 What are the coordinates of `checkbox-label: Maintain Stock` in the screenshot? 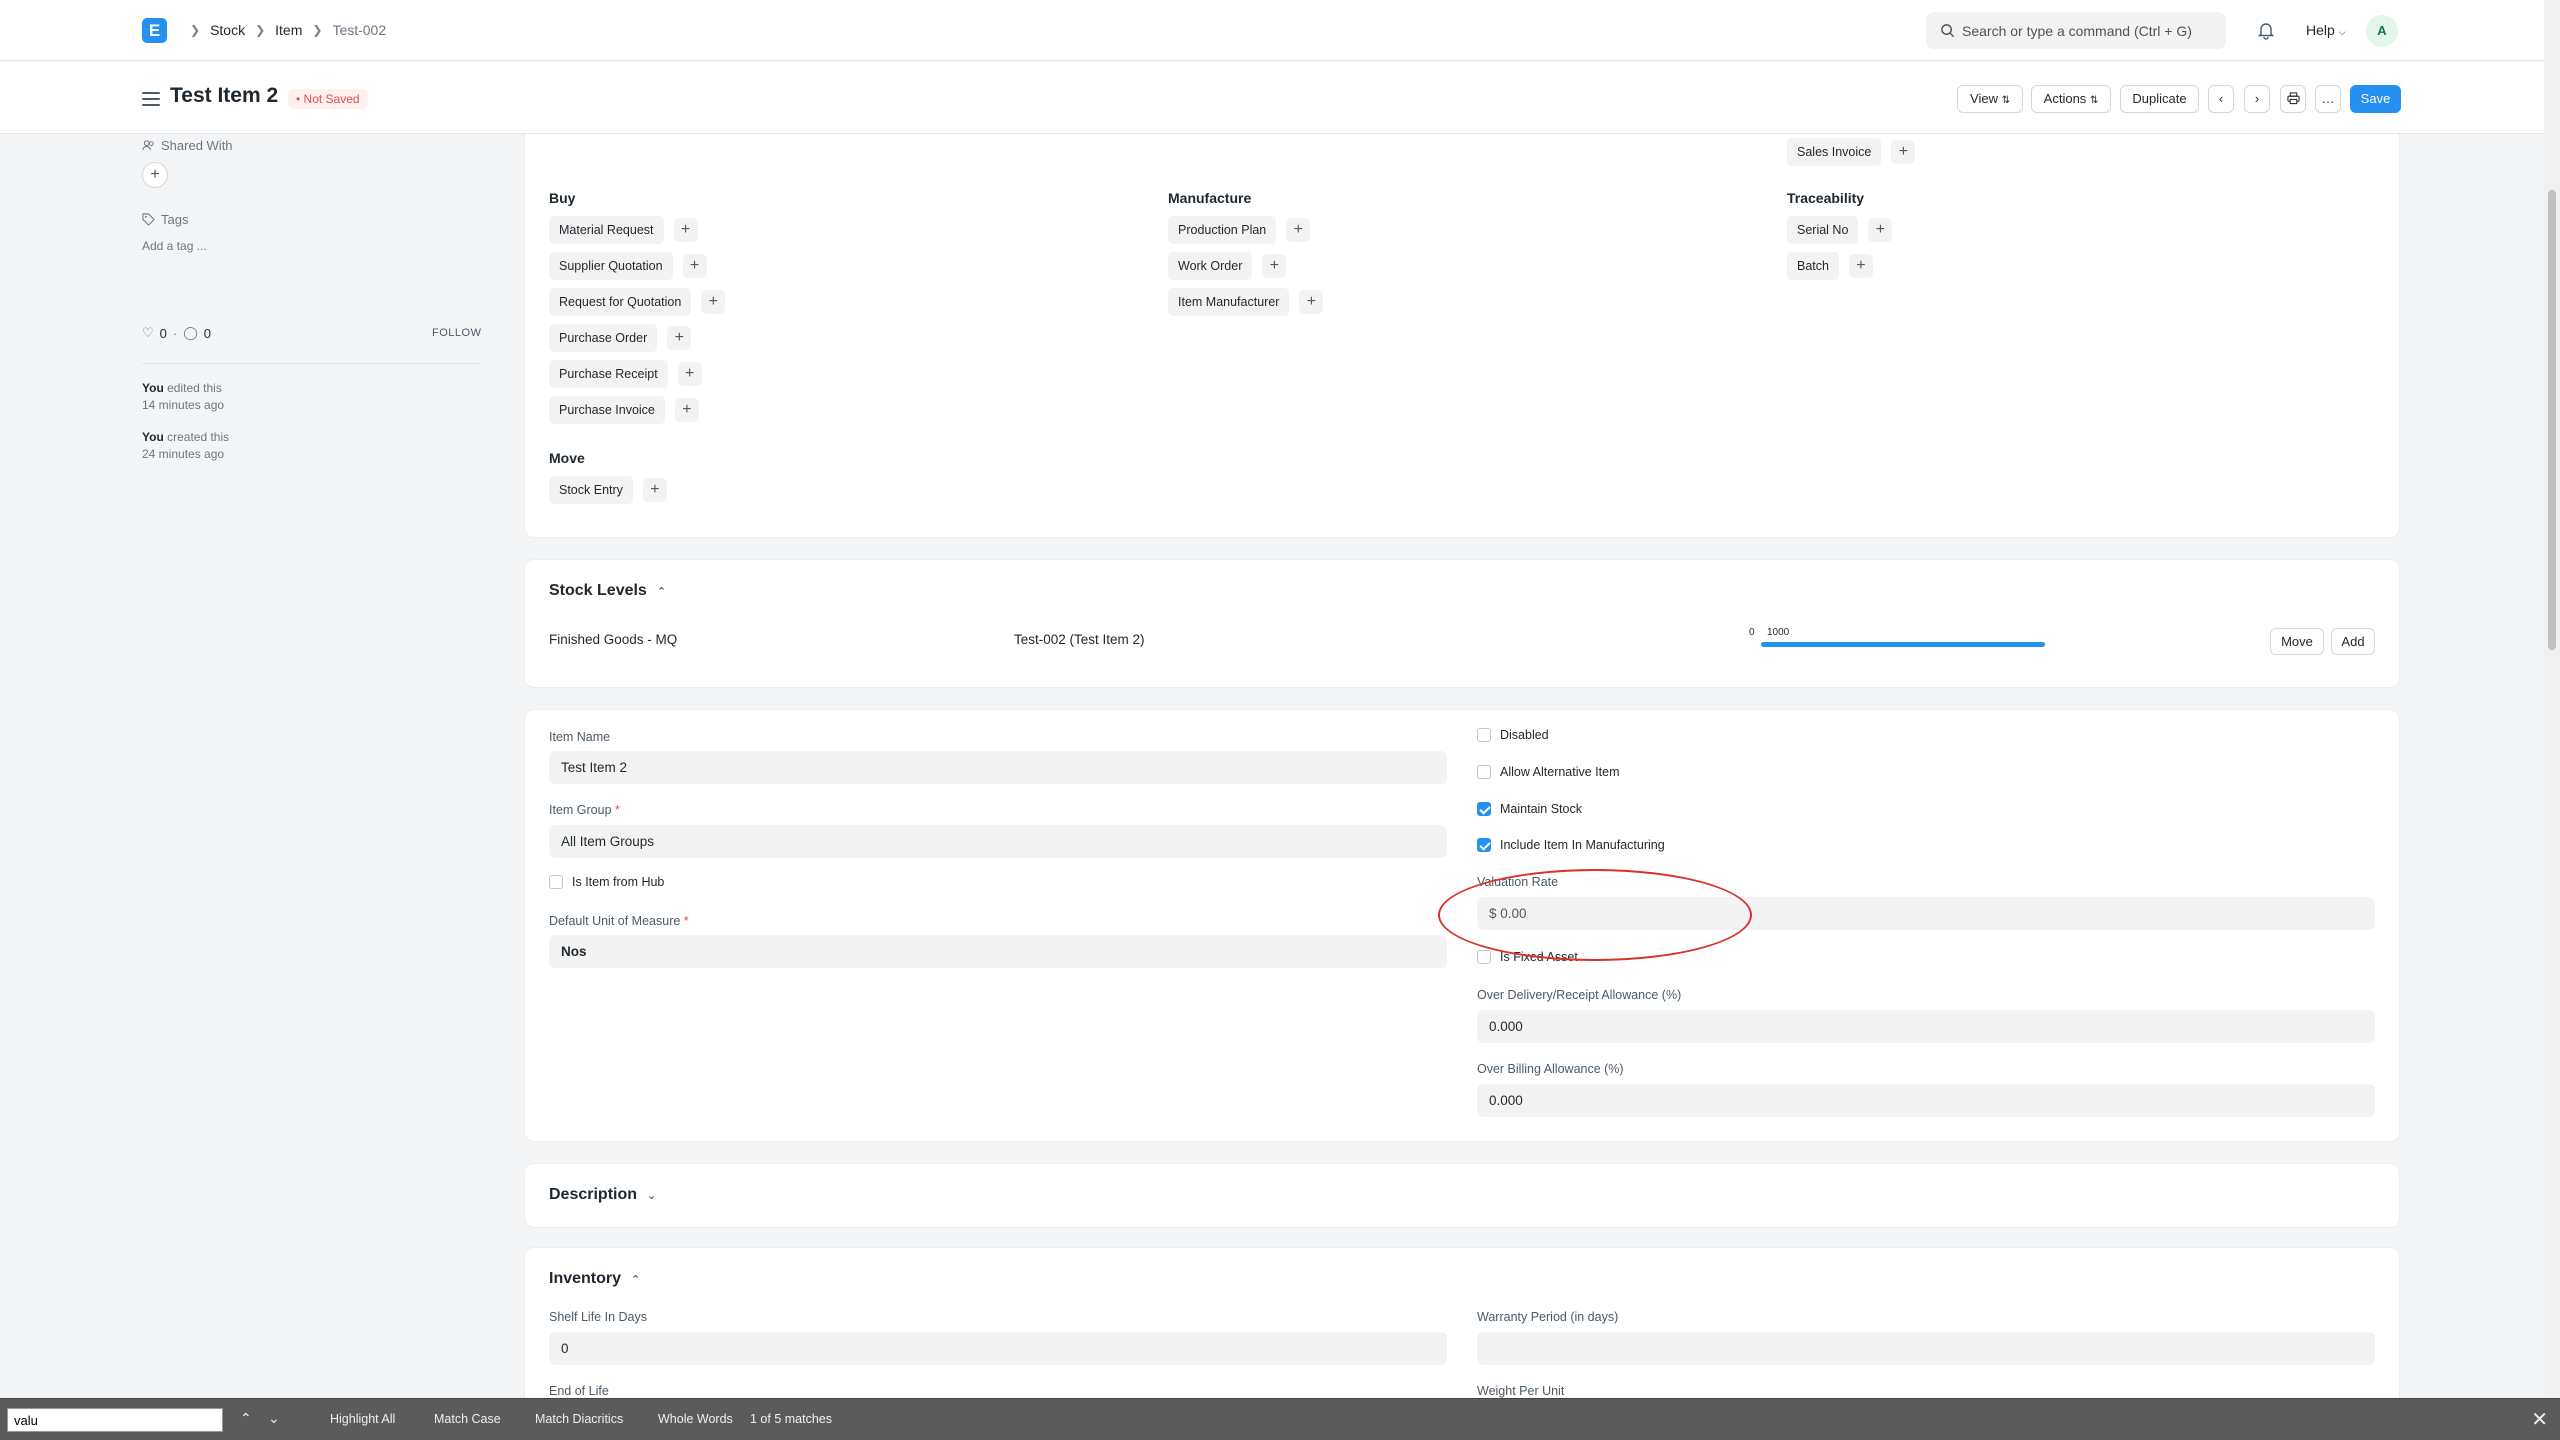 It's located at (1541, 809).